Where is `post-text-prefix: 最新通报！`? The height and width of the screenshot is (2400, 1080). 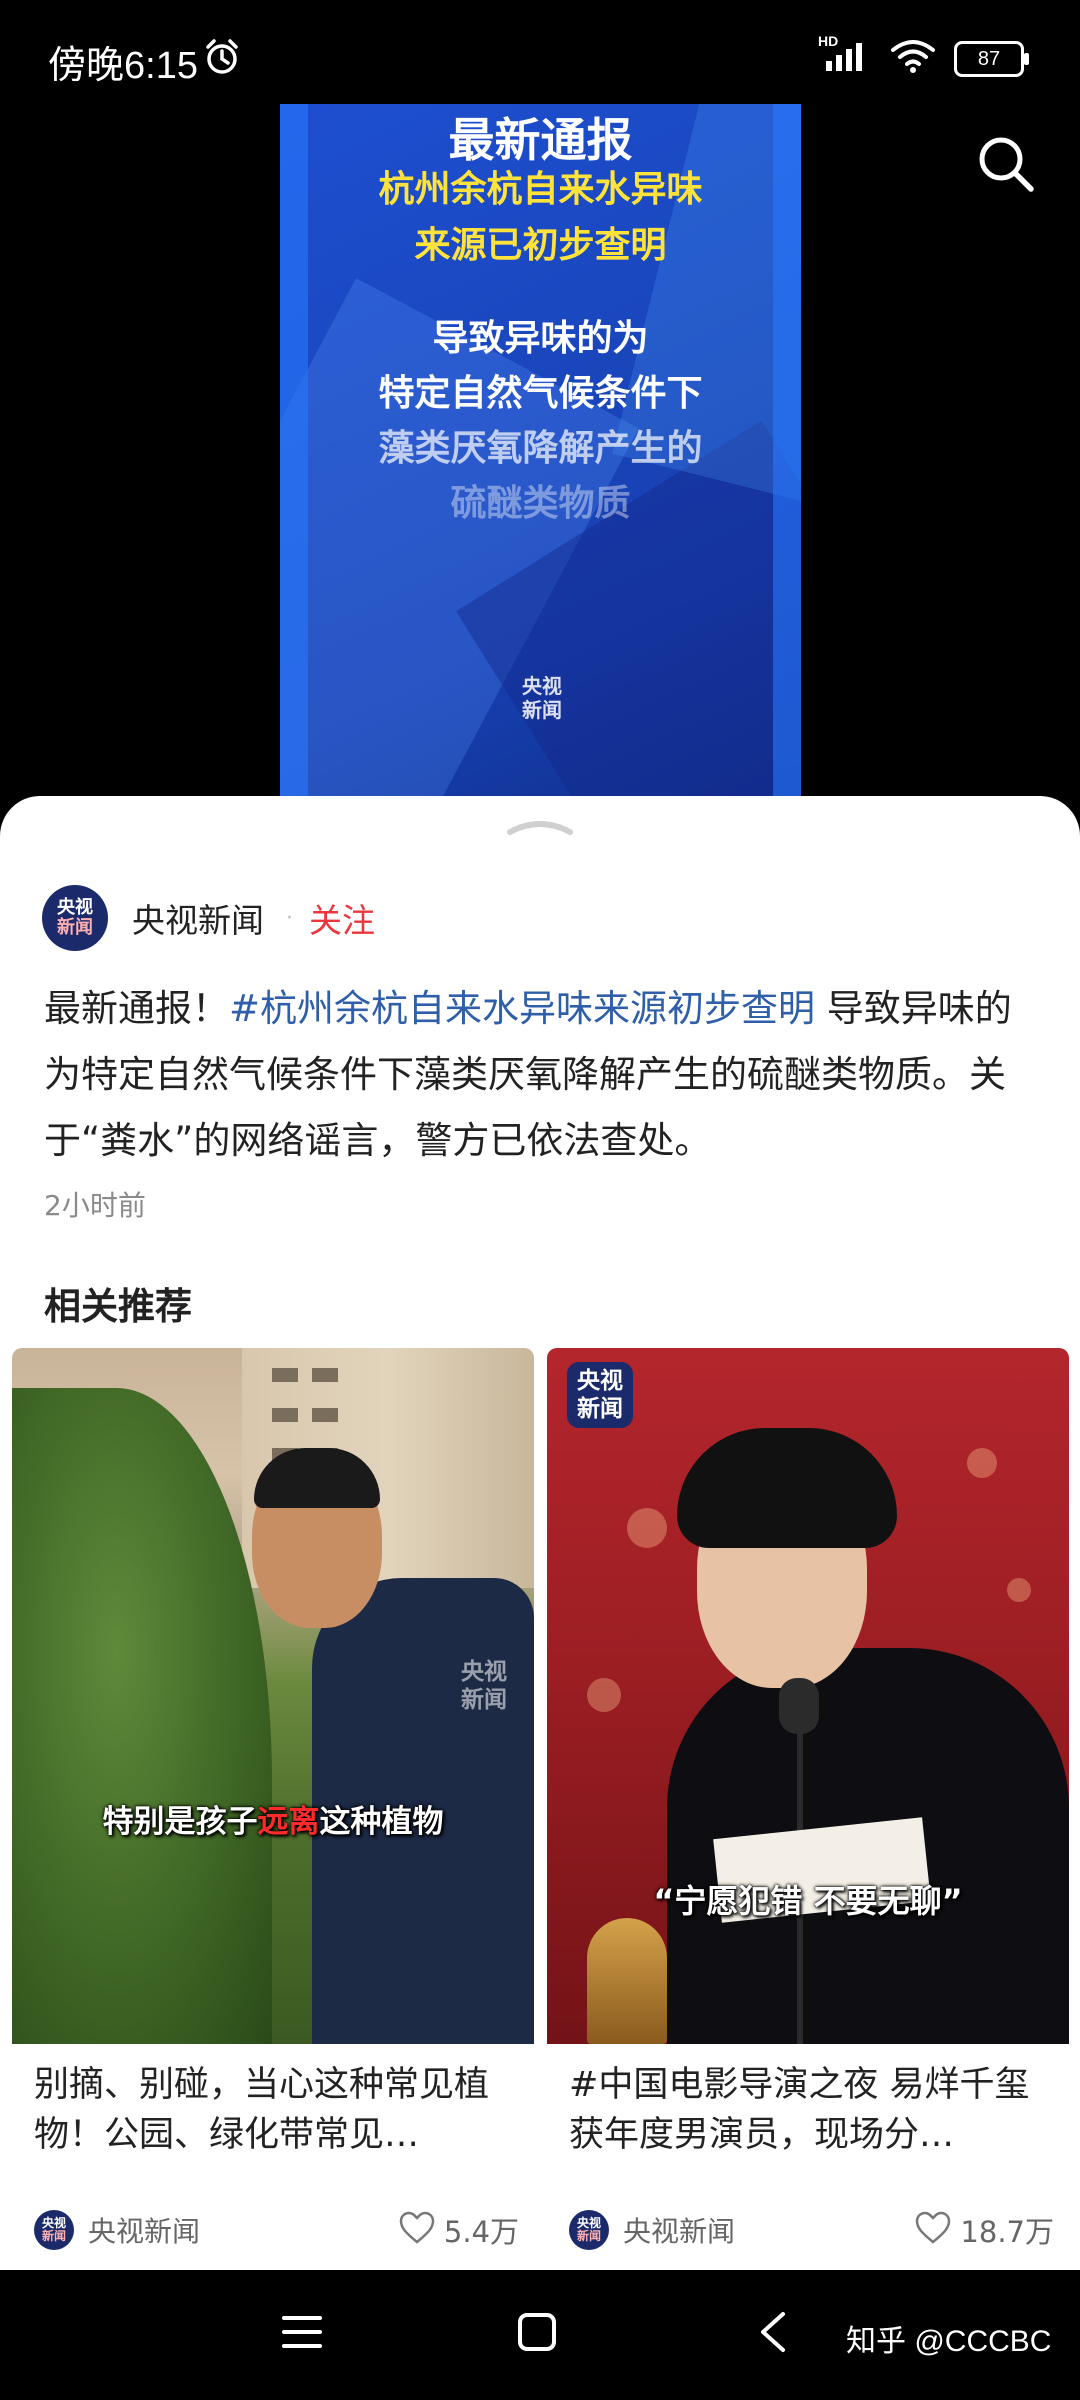
post-text-prefix: 最新通报！ is located at coordinates (136, 1008).